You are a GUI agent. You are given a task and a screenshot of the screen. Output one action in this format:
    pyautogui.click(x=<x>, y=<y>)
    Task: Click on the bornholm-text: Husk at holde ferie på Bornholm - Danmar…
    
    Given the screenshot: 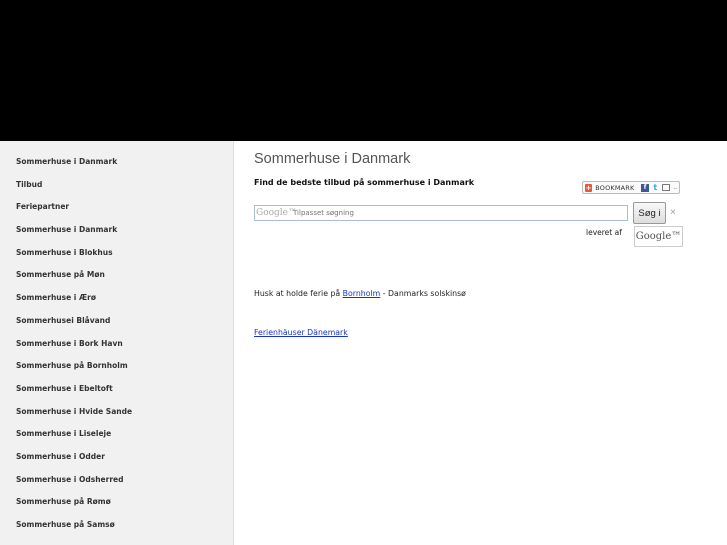 What is the action you would take?
    pyautogui.click(x=360, y=293)
    